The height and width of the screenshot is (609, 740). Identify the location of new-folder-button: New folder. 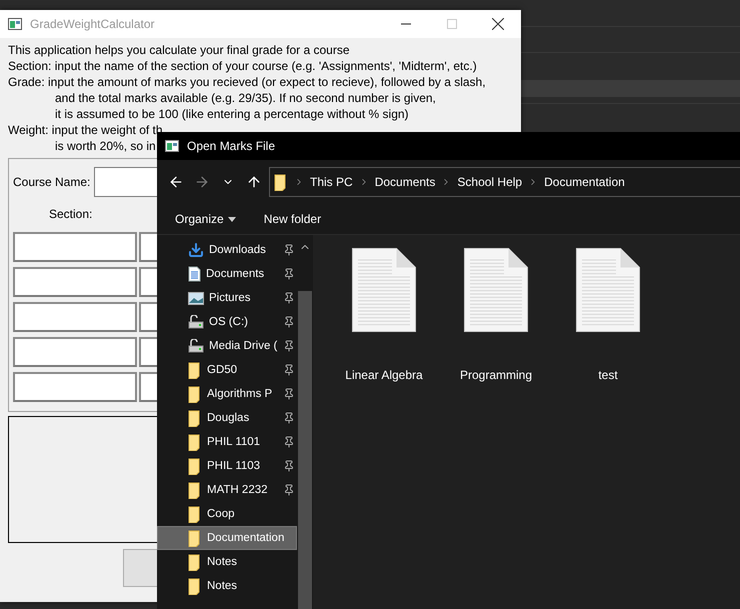
(293, 219).